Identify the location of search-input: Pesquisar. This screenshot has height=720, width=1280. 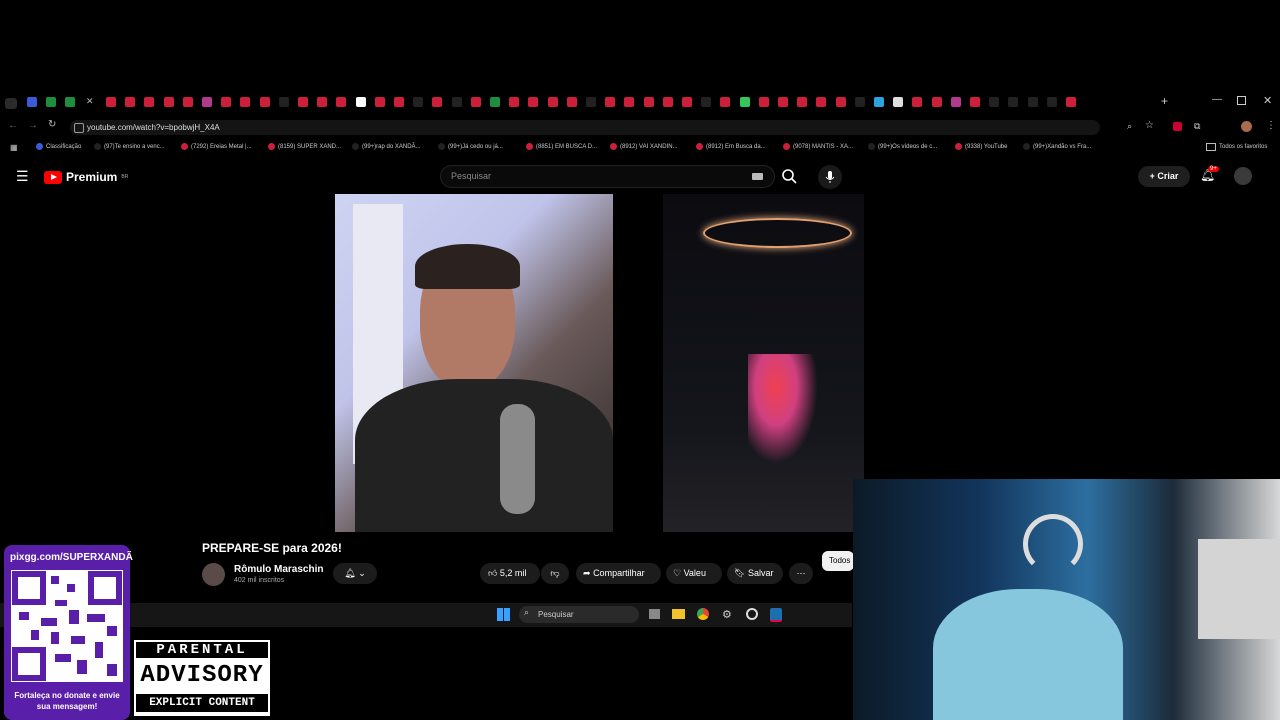
(607, 176).